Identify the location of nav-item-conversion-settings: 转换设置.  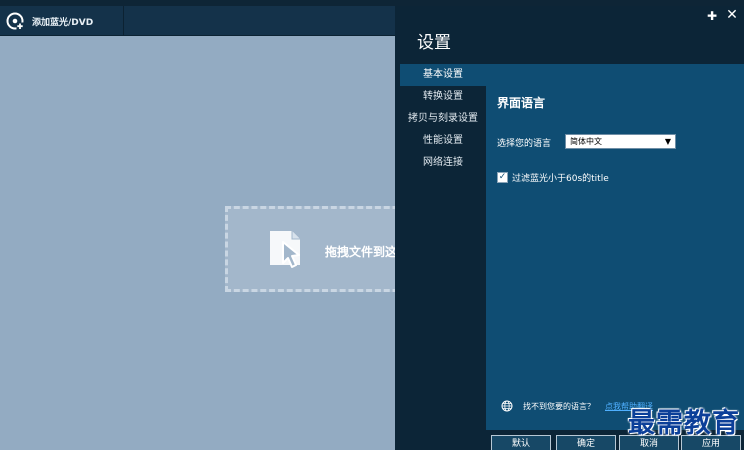
(443, 97).